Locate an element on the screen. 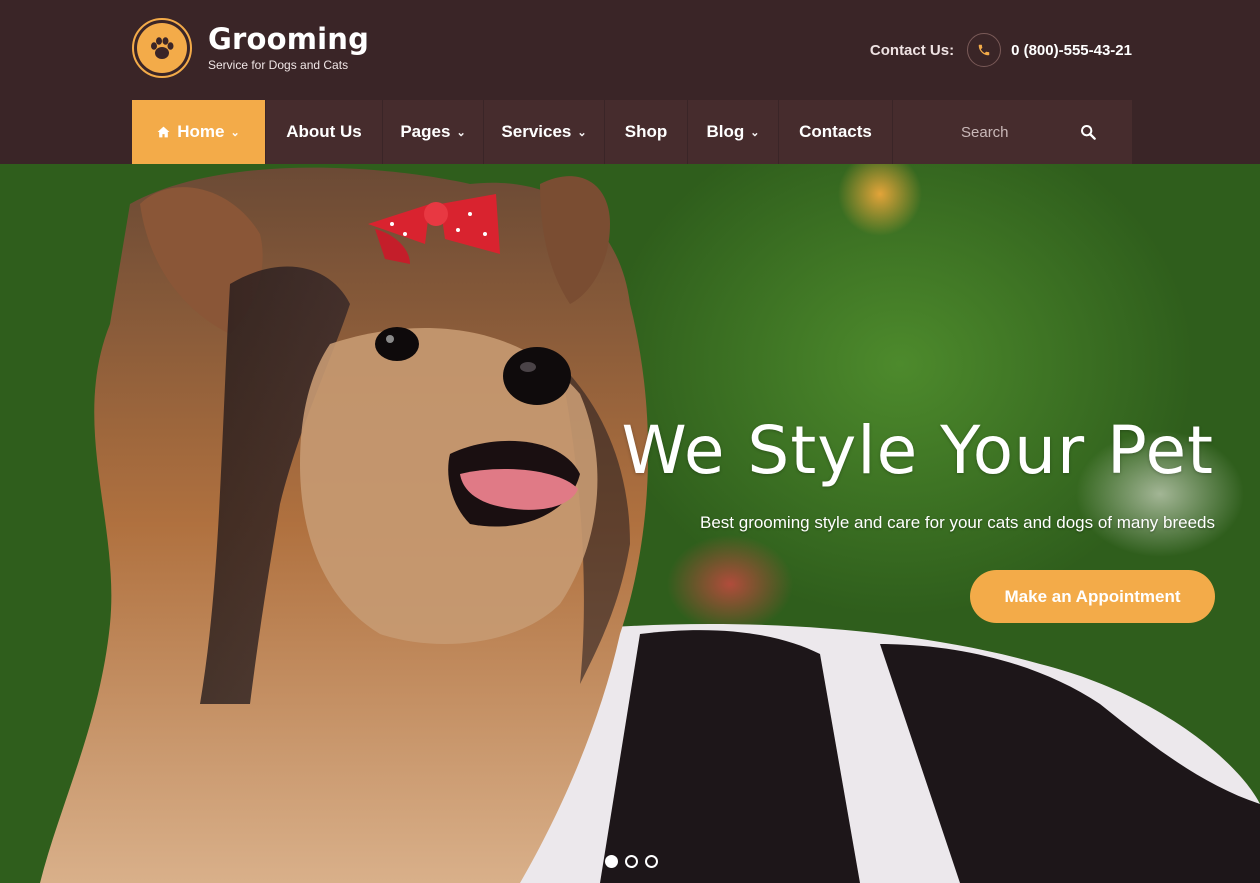 Image resolution: width=1260 pixels, height=883 pixels. nav-item-label: Contacts is located at coordinates (835, 131).